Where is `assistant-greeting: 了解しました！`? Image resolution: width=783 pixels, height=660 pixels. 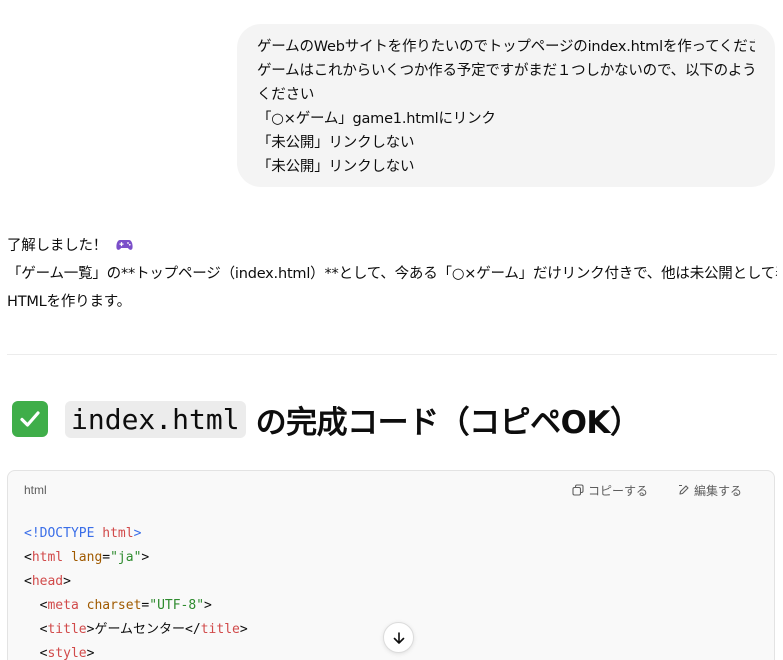
assistant-greeting: 了解しました！ is located at coordinates (57, 246).